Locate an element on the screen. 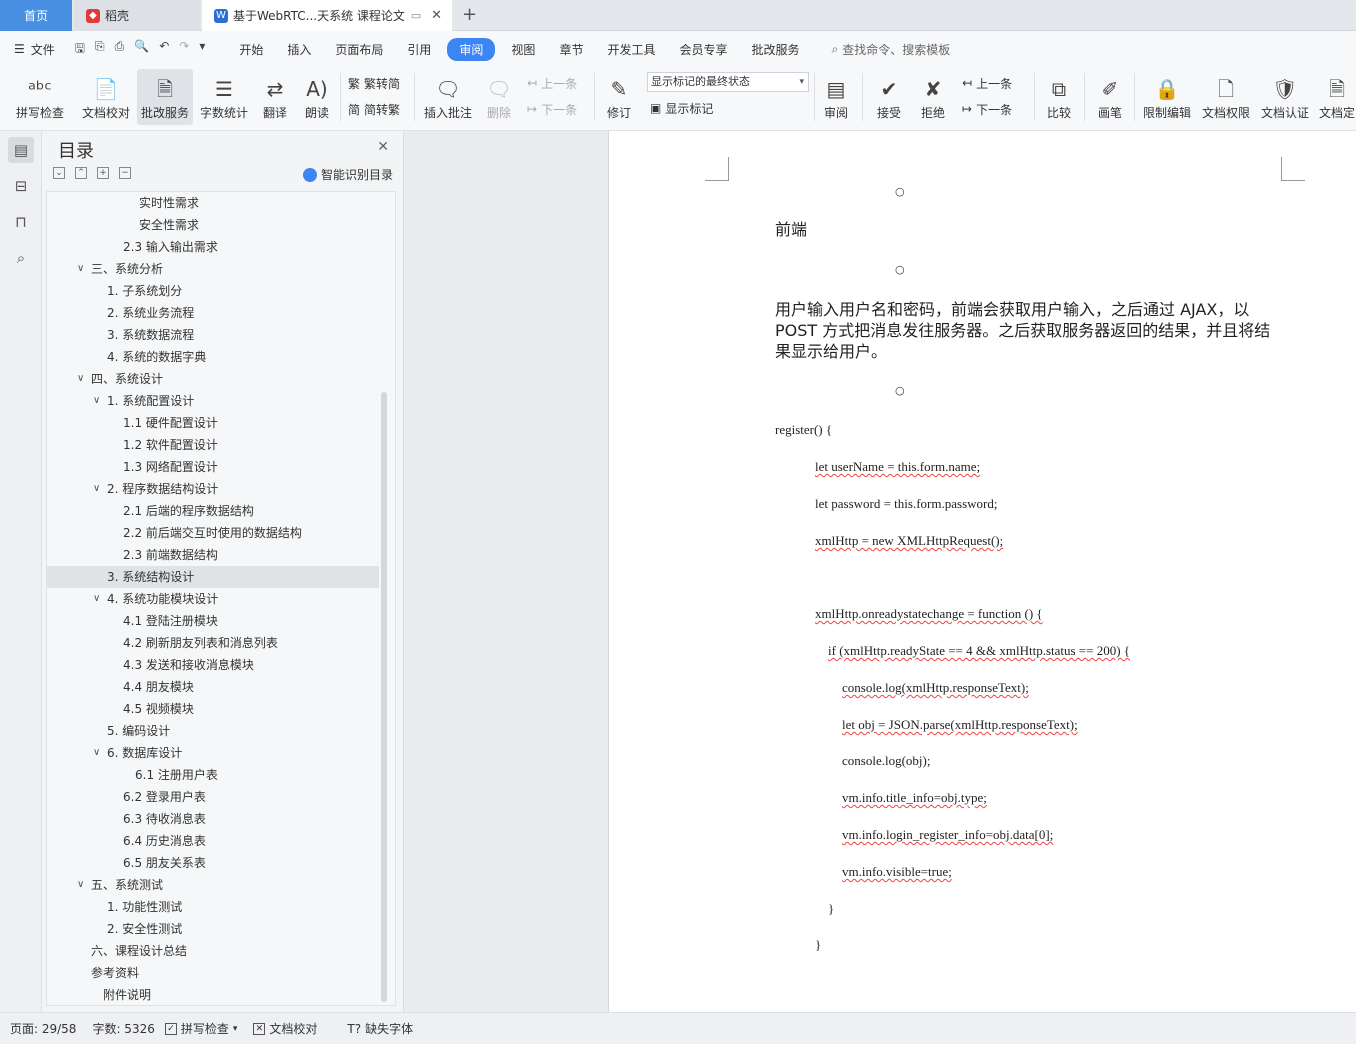  toc-icon: ▤ is located at coordinates (21, 150).